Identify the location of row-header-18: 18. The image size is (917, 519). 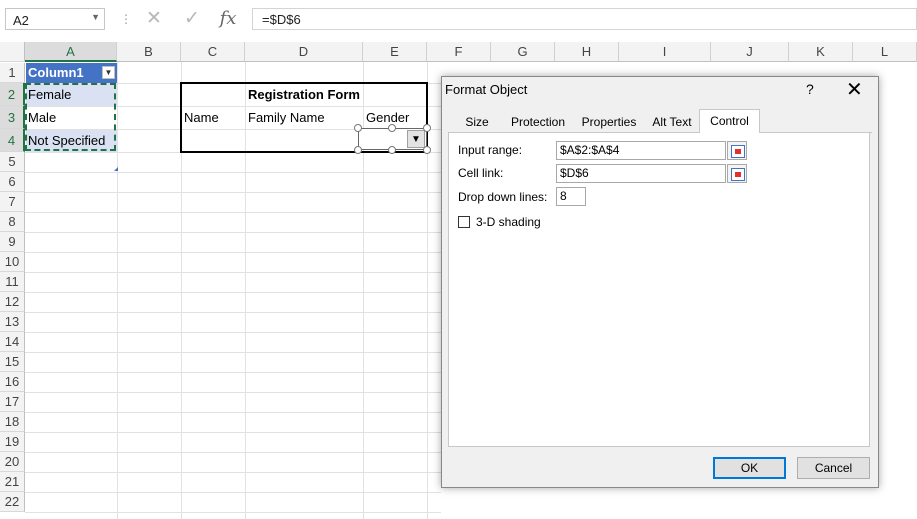
(12, 422).